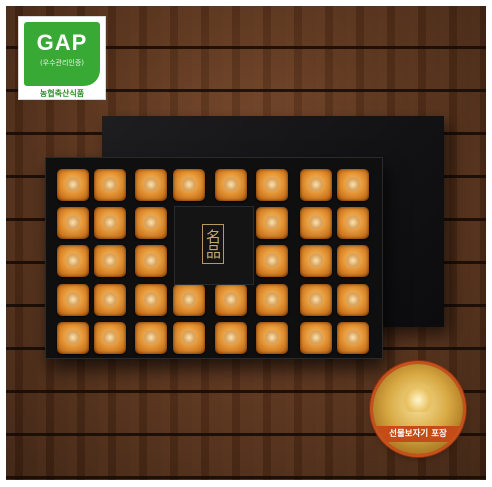 The width and height of the screenshot is (492, 487). I want to click on gap-subtitle: (우수관리인증), so click(62, 63).